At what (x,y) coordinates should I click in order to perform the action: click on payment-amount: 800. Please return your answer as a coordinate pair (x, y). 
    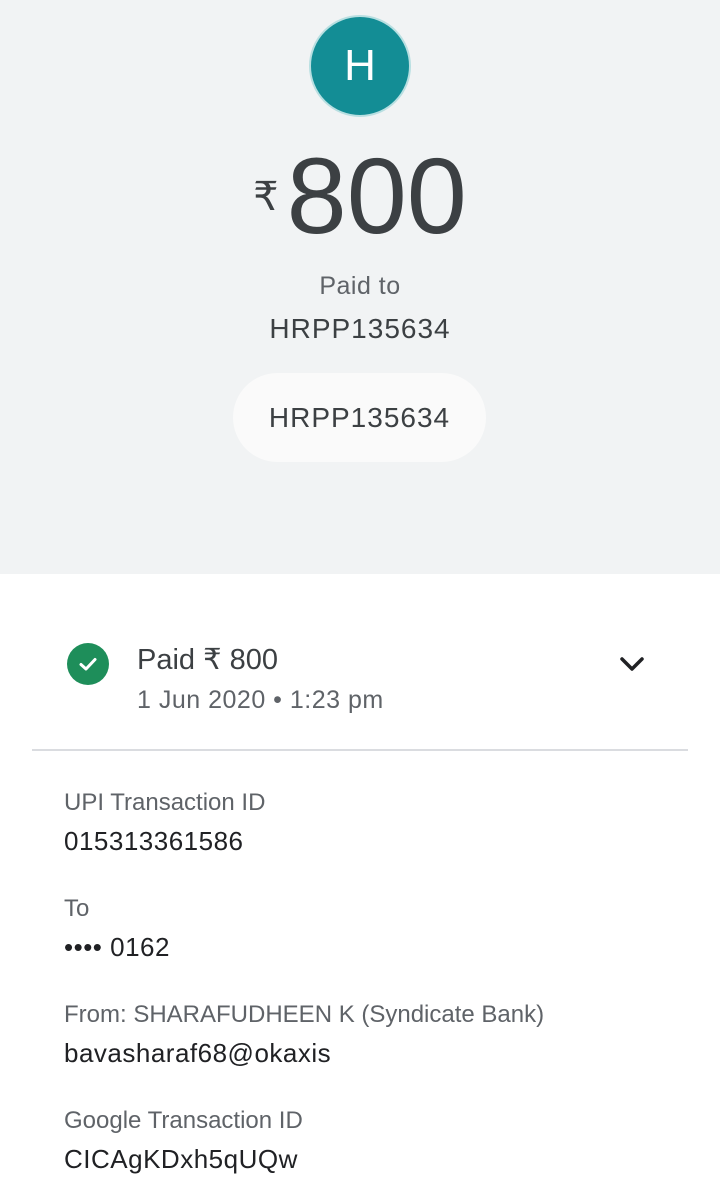
    Looking at the image, I should click on (376, 195).